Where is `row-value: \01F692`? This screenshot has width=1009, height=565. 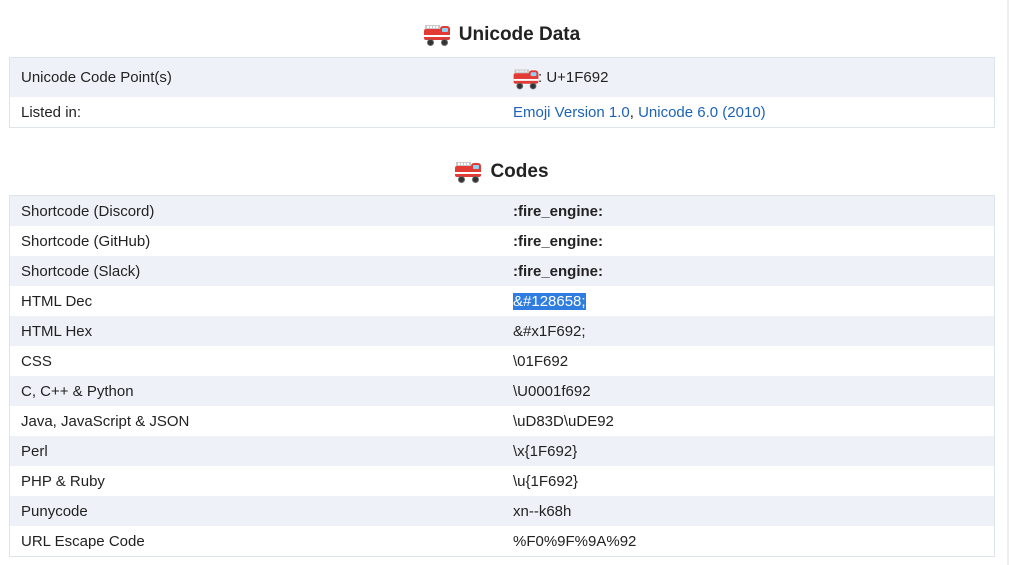
row-value: \01F692 is located at coordinates (540, 361).